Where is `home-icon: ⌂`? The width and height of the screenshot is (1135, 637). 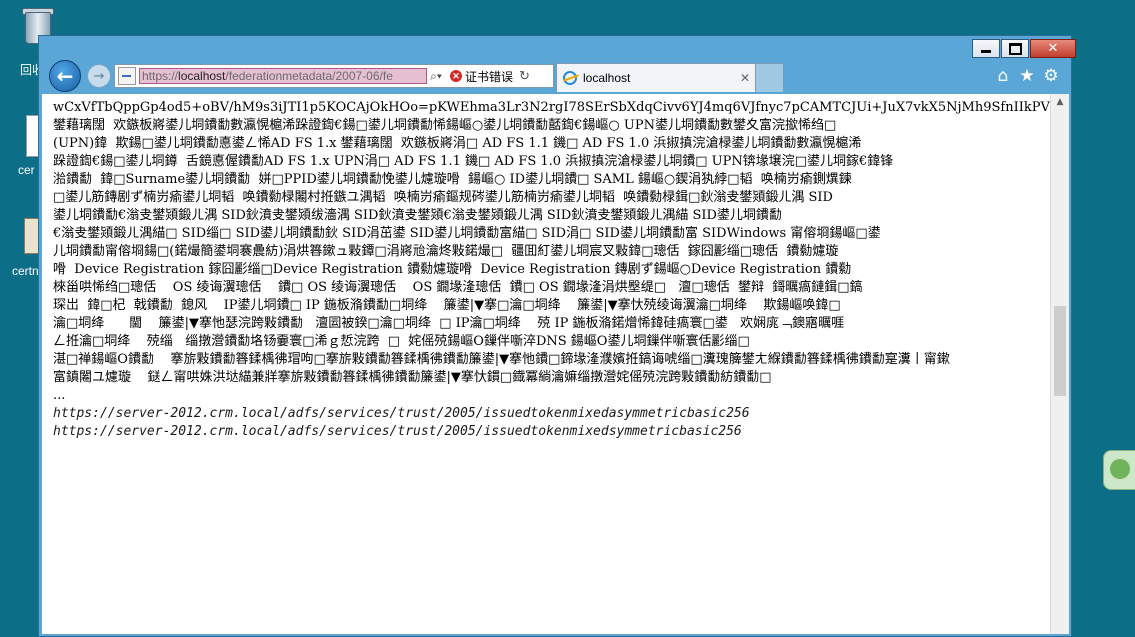 home-icon: ⌂ is located at coordinates (1003, 76).